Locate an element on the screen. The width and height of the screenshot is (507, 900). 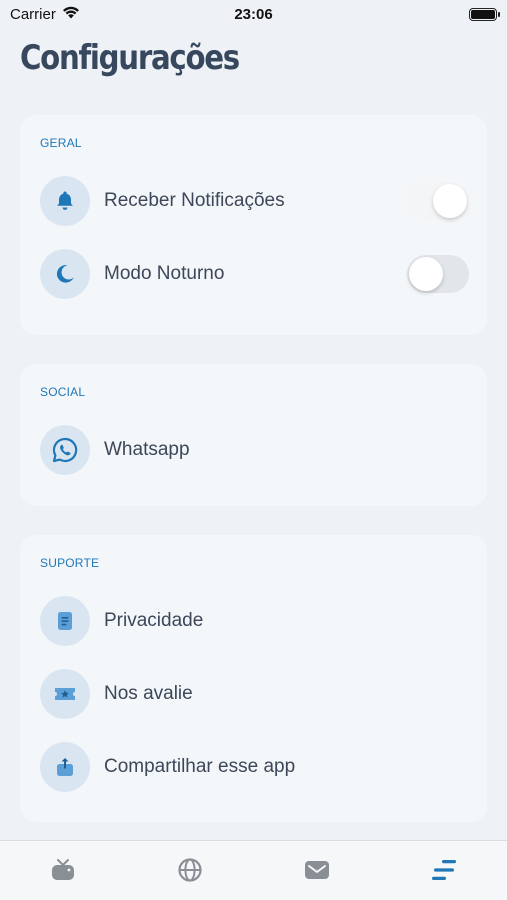
tab-settings is located at coordinates (444, 872).